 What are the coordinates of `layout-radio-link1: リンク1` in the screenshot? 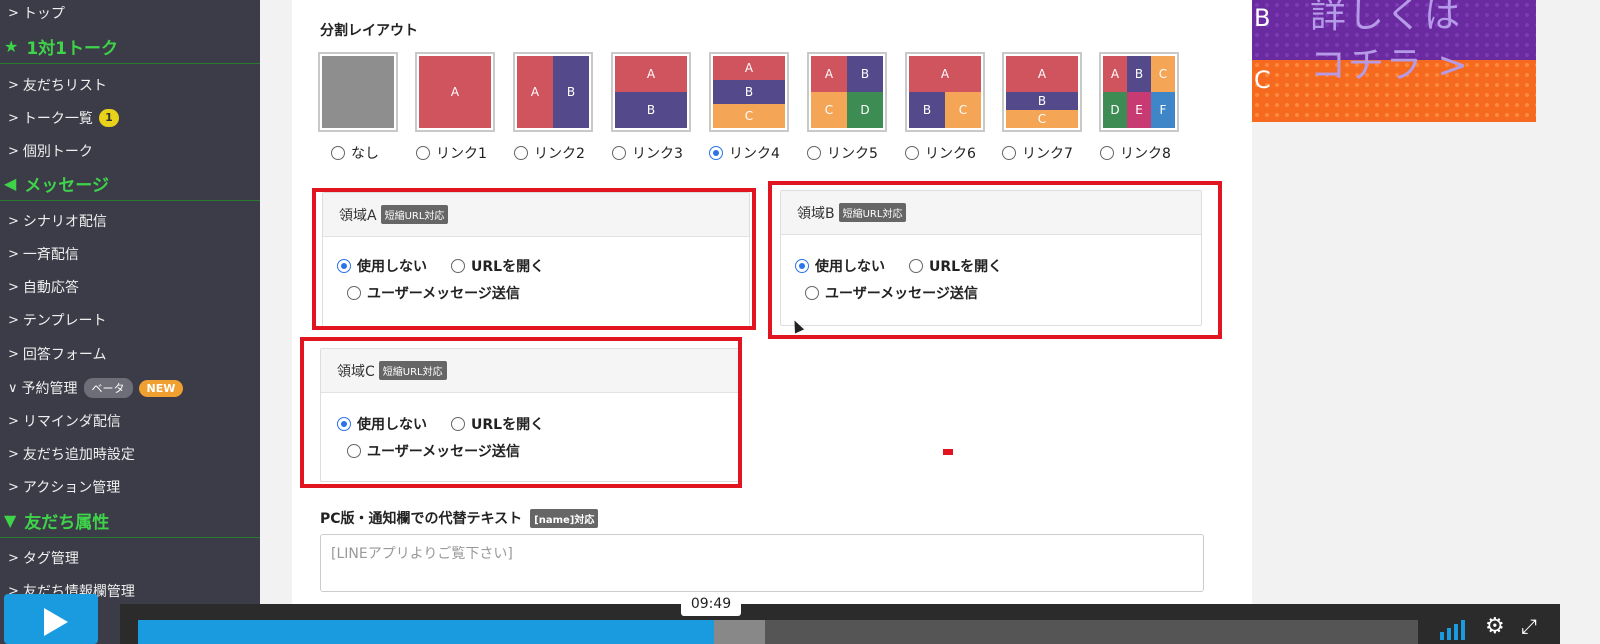 It's located at (451, 153).